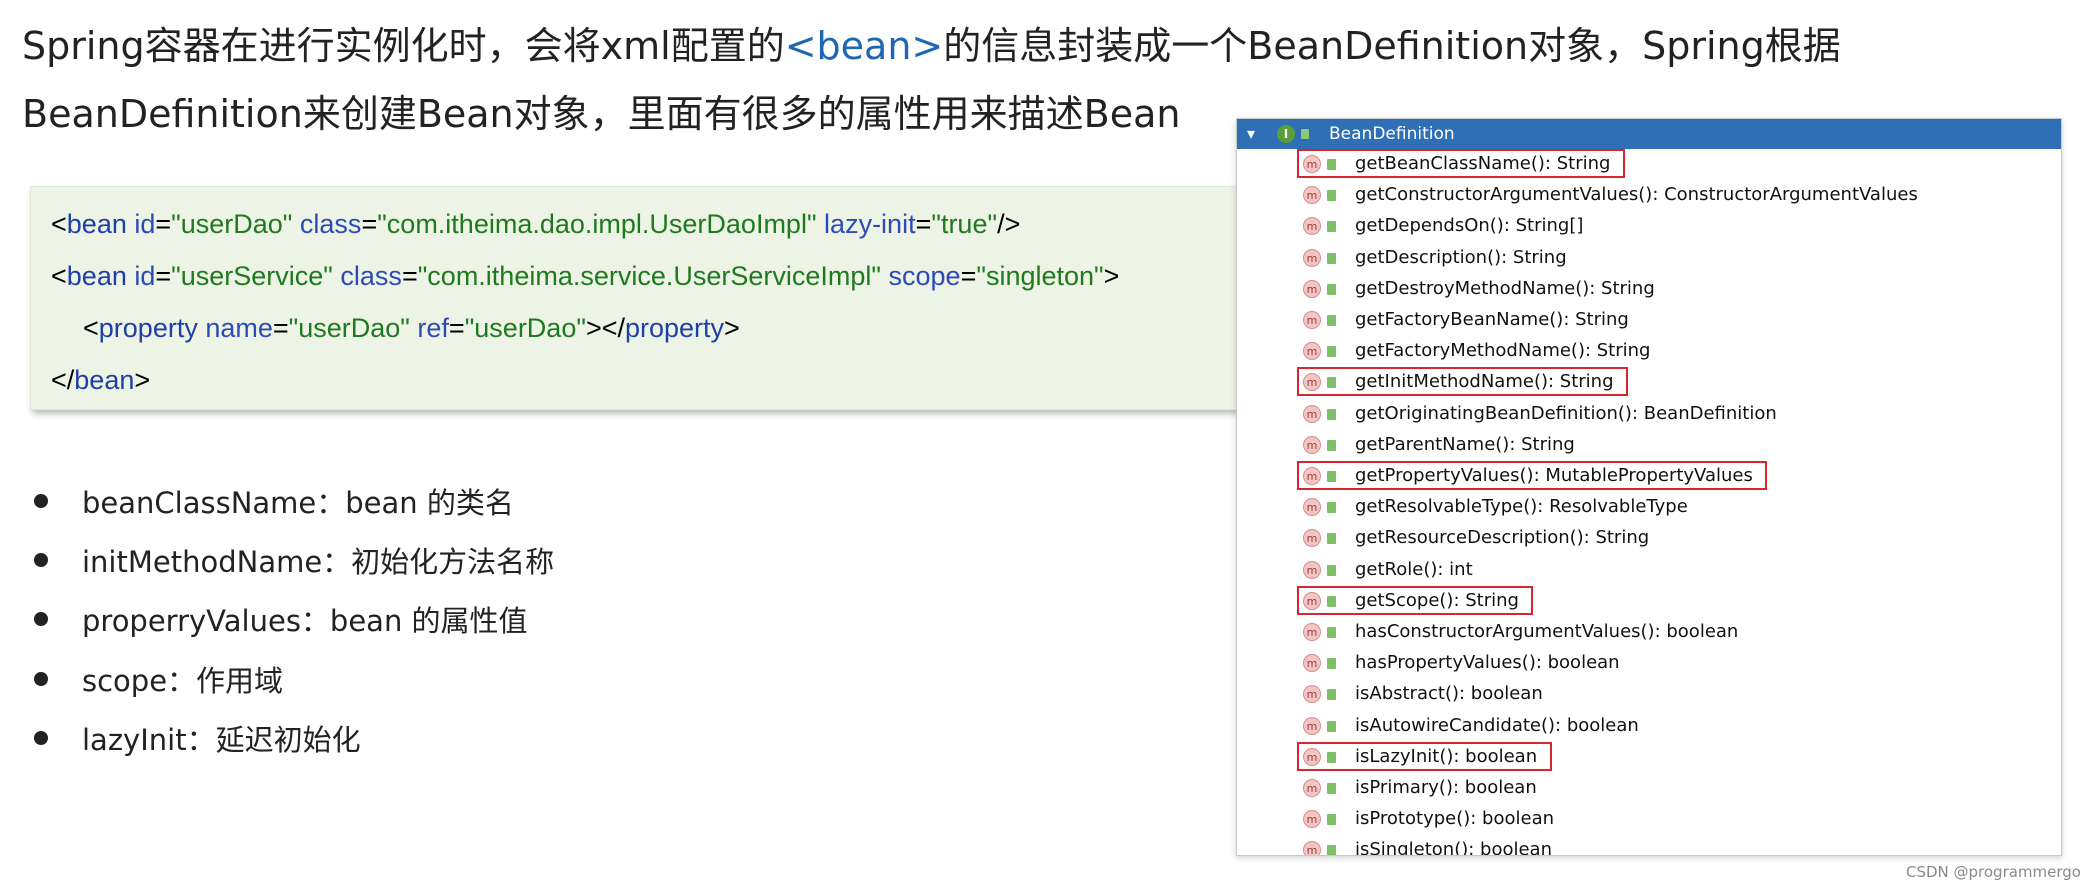 The width and height of the screenshot is (2093, 887). Describe the element at coordinates (1649, 320) in the screenshot. I see `method-row: m getFactoryBeanName(): String` at that location.